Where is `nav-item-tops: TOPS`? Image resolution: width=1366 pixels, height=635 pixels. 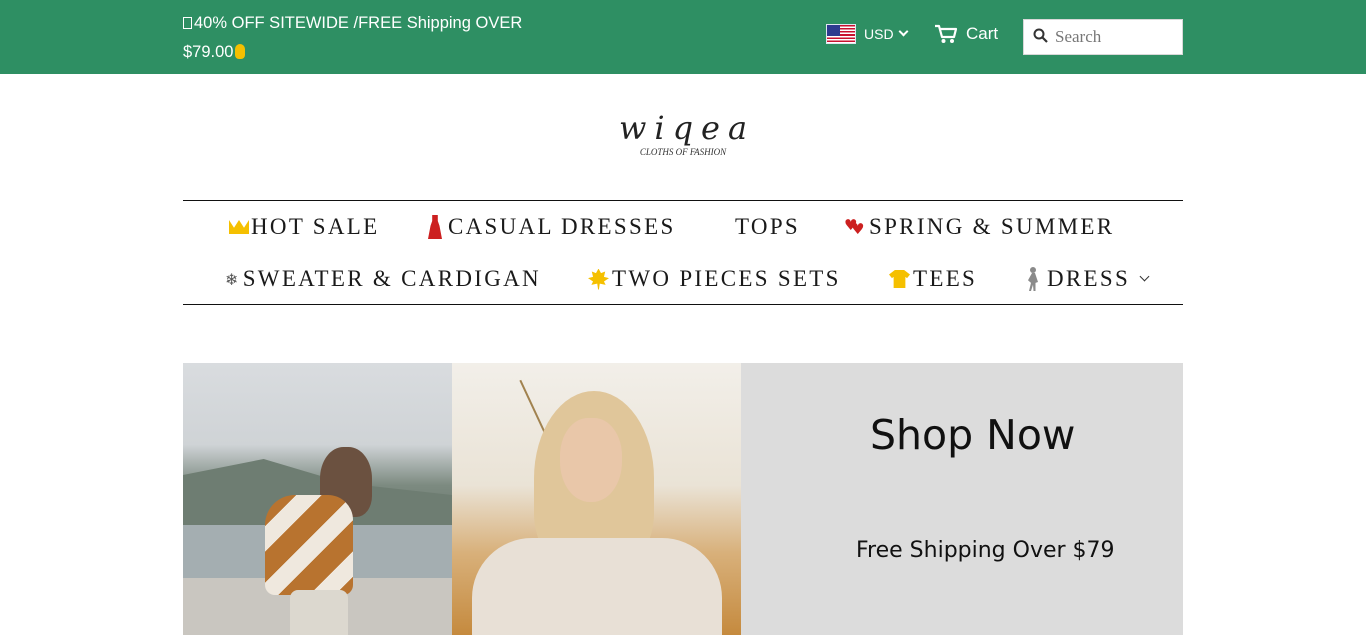
nav-item-tops: TOPS is located at coordinates (767, 227).